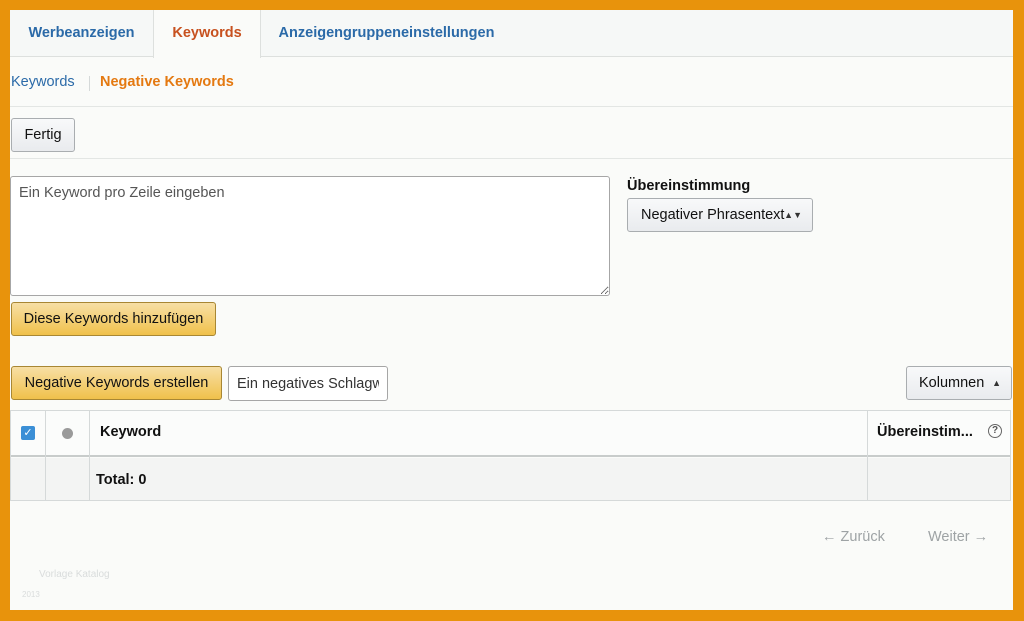 The width and height of the screenshot is (1024, 621). Describe the element at coordinates (713, 215) in the screenshot. I see `match-type-selected-value: Negativer Phrasentext` at that location.